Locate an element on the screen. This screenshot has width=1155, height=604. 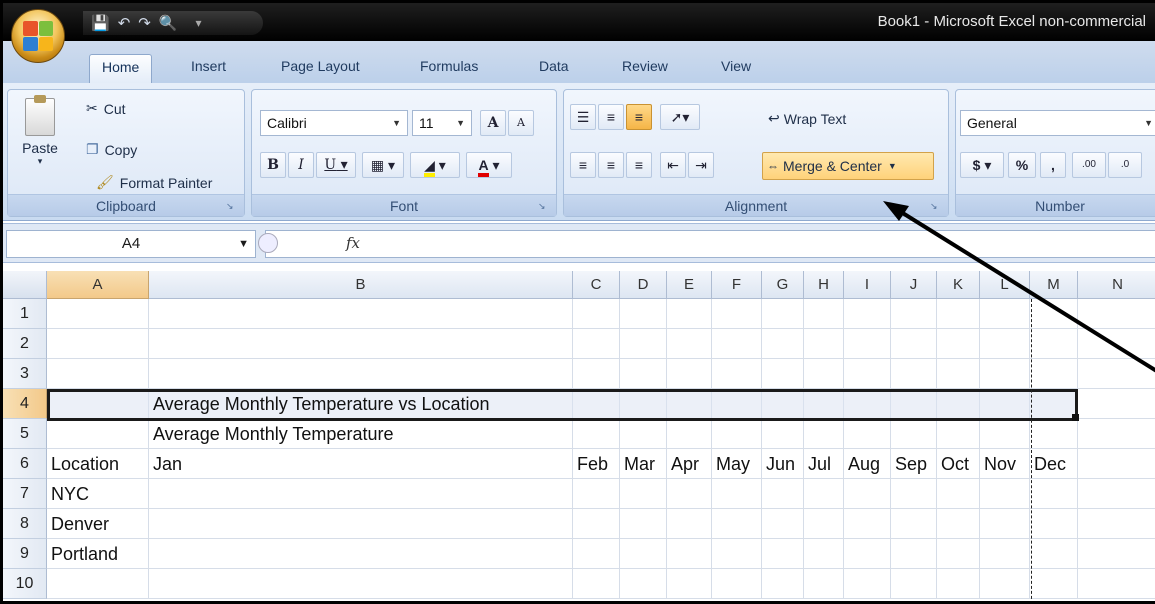
annotation-arrow is located at coordinates (1019, 287).